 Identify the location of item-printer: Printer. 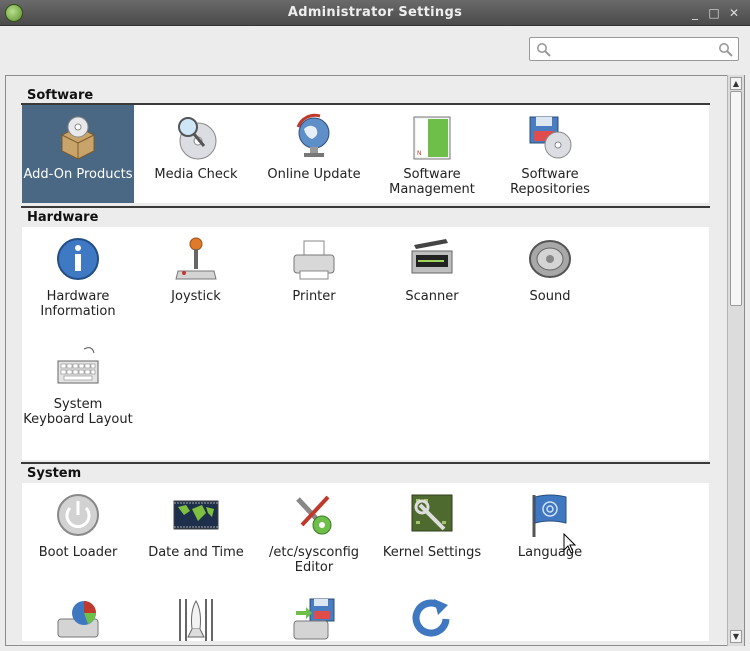
(314, 279).